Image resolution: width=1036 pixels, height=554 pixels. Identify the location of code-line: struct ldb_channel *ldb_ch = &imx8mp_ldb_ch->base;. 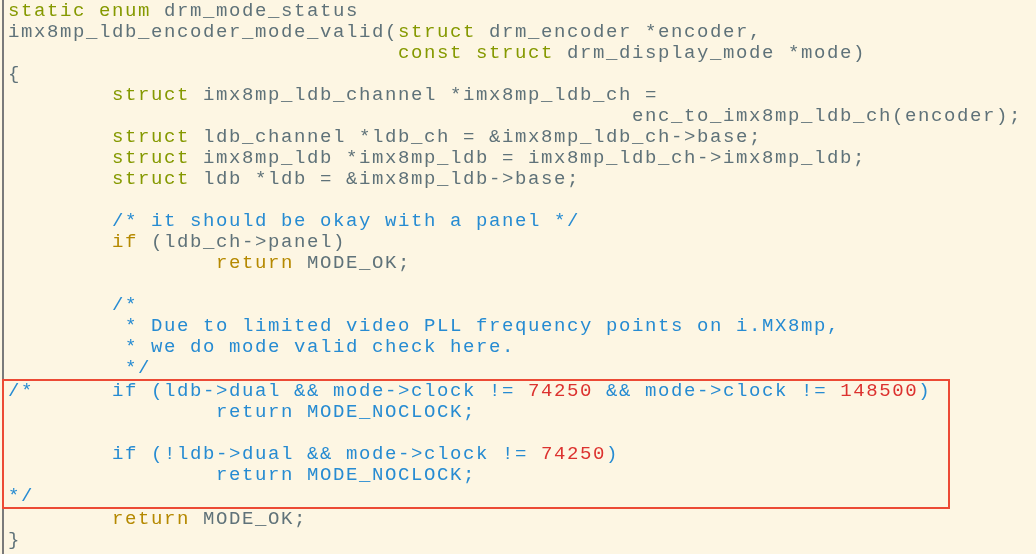
(437, 137).